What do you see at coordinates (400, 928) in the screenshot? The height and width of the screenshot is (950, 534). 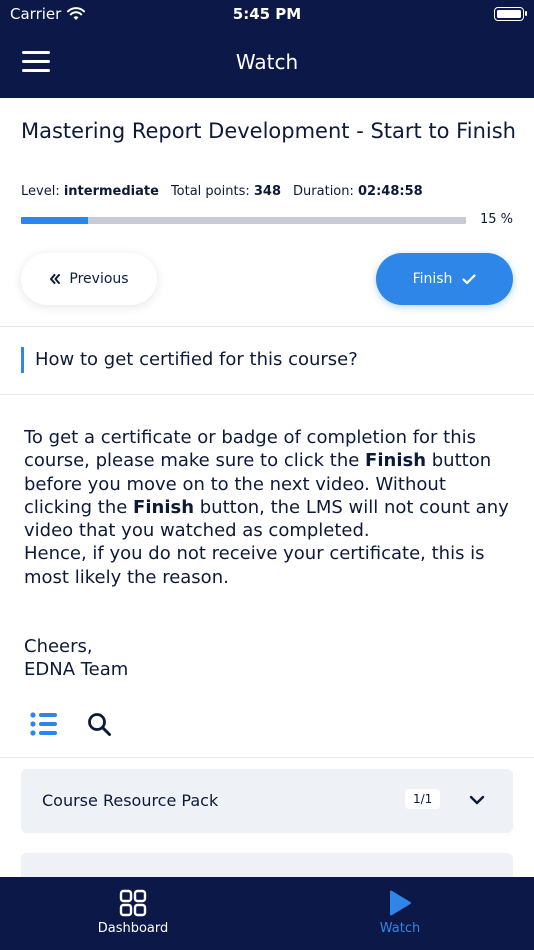 I see `tab-watch-label: Watch` at bounding box center [400, 928].